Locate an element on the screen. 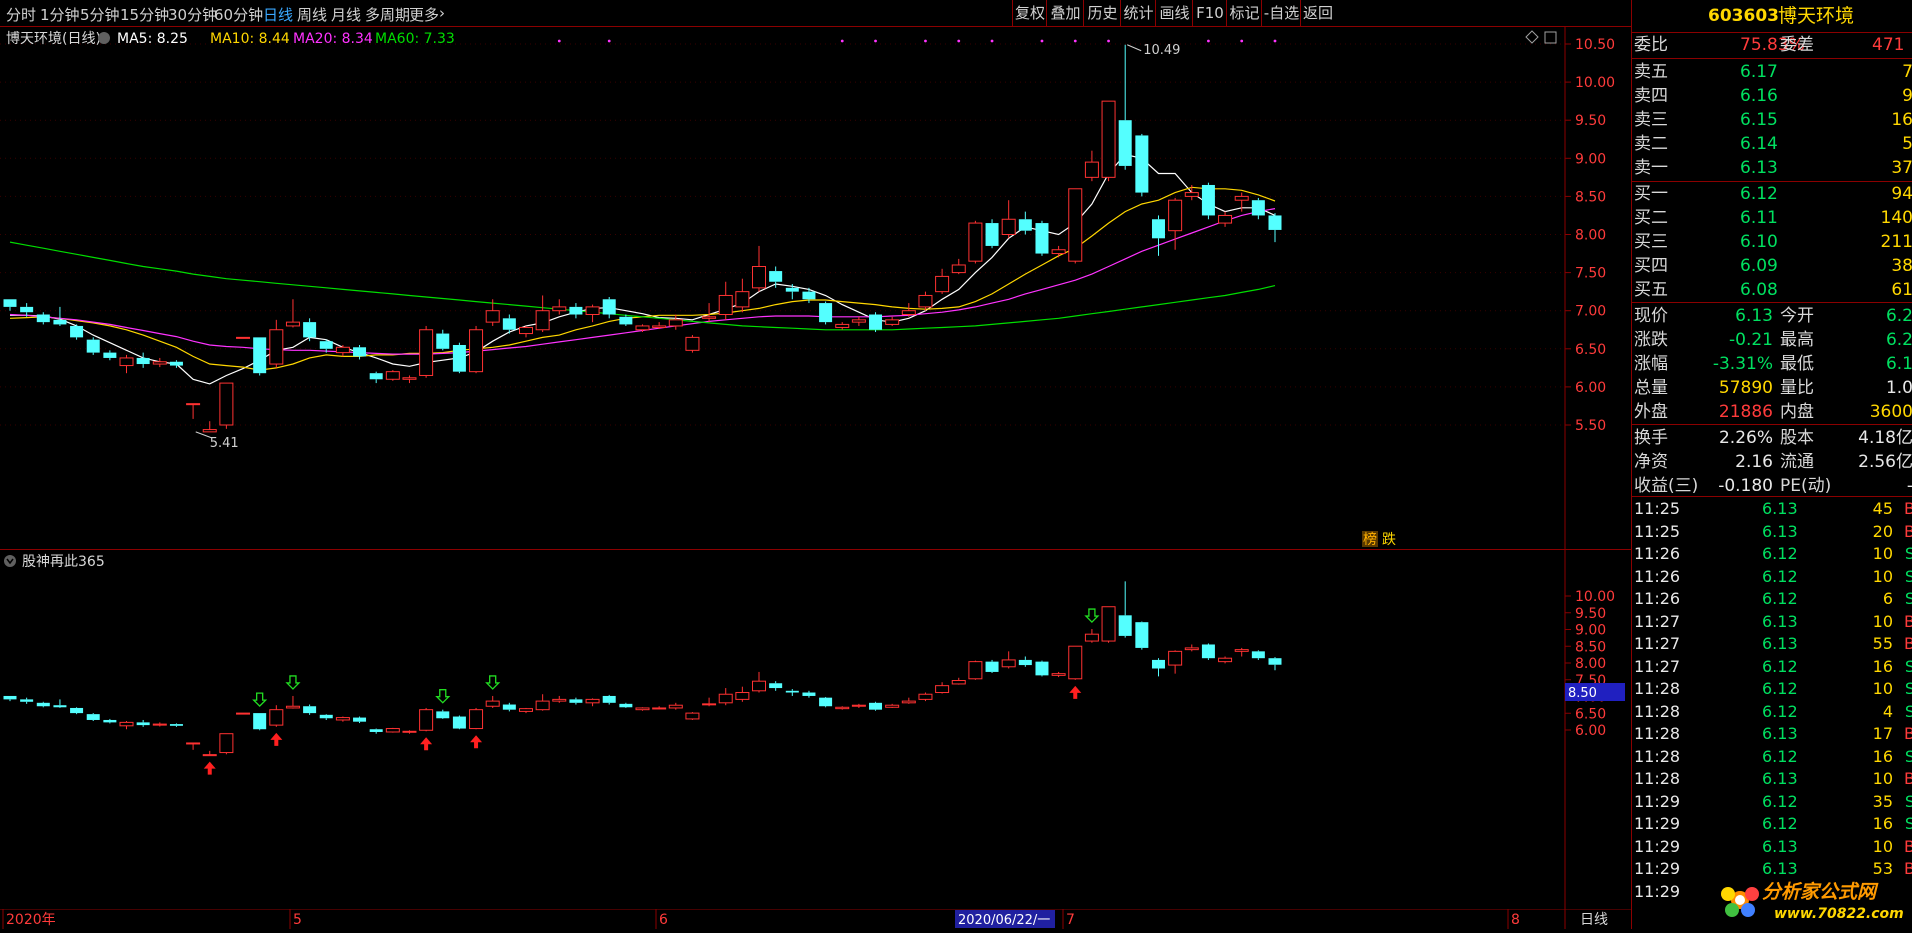 The image size is (1912, 933). bid-row: 买五 6.08 61 is located at coordinates (1772, 290).